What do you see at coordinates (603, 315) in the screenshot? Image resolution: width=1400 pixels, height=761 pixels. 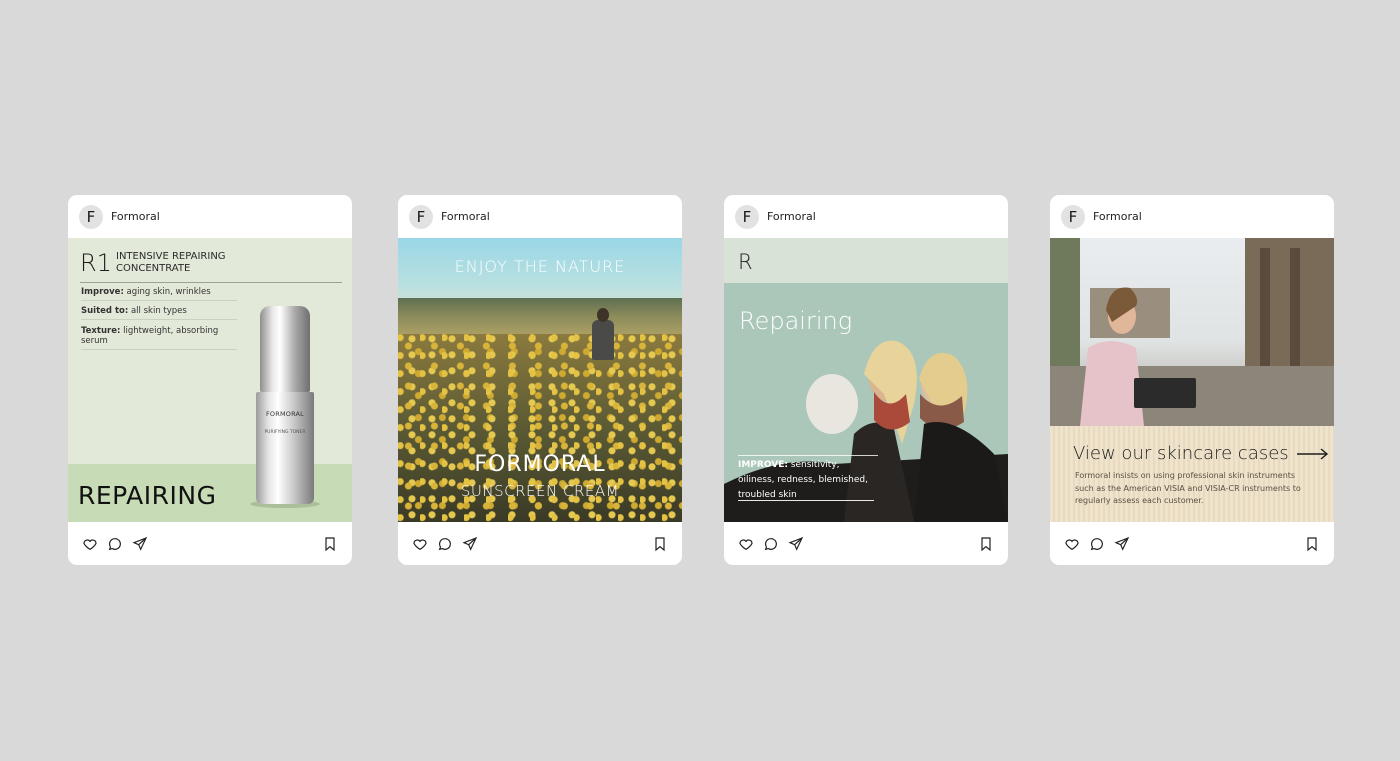 I see `person-head` at bounding box center [603, 315].